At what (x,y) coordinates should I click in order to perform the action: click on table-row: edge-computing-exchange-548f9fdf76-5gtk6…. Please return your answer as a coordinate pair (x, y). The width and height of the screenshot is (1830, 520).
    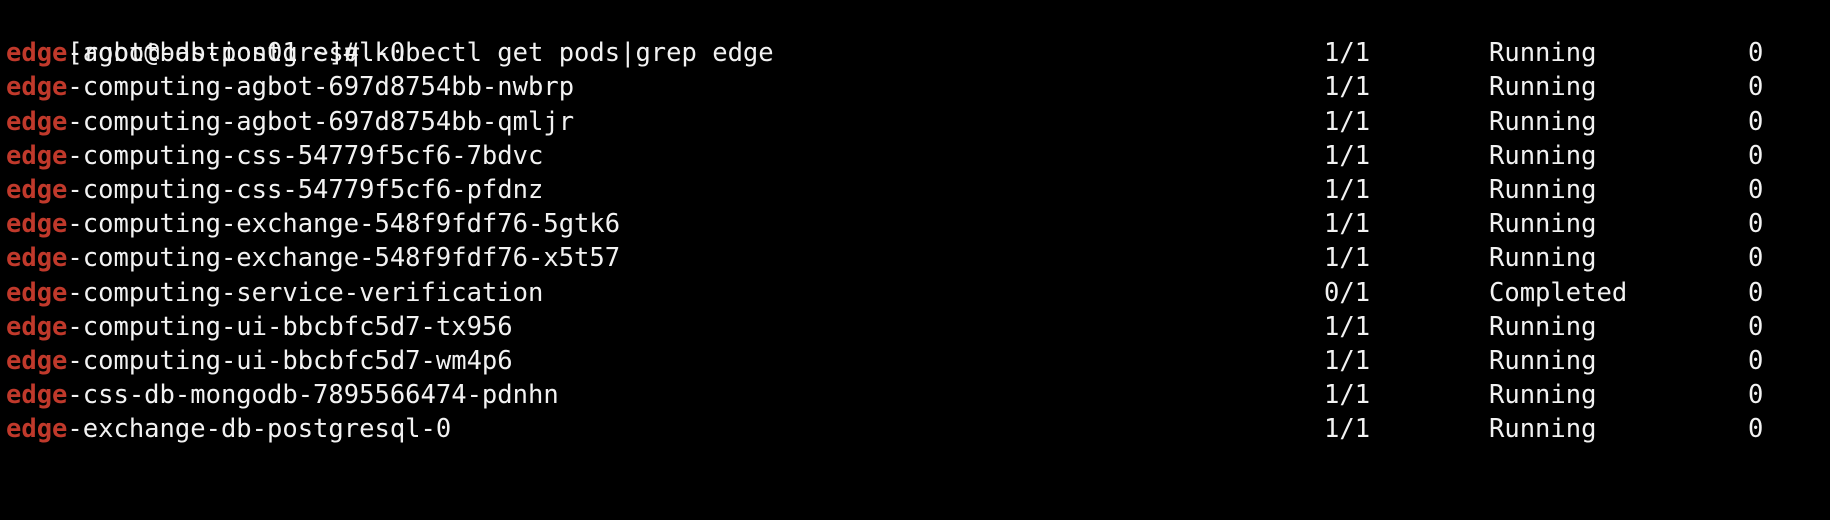
    Looking at the image, I should click on (918, 224).